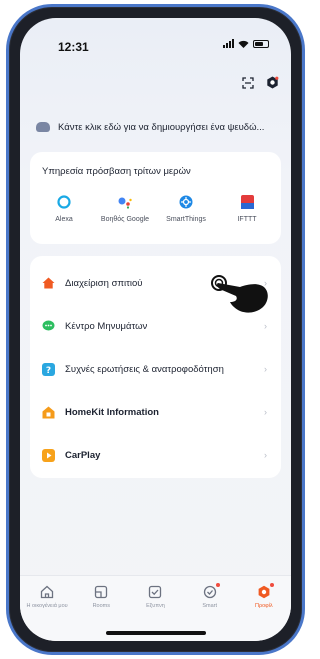 Image resolution: width=320 pixels, height=659 pixels. What do you see at coordinates (43, 127) in the screenshot?
I see `robot-icon` at bounding box center [43, 127].